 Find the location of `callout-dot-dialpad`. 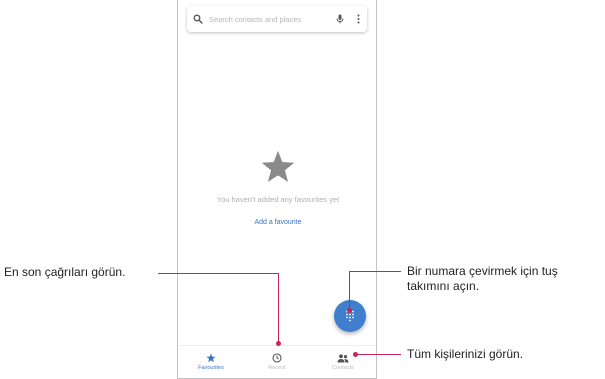

callout-dot-dialpad is located at coordinates (349, 310).